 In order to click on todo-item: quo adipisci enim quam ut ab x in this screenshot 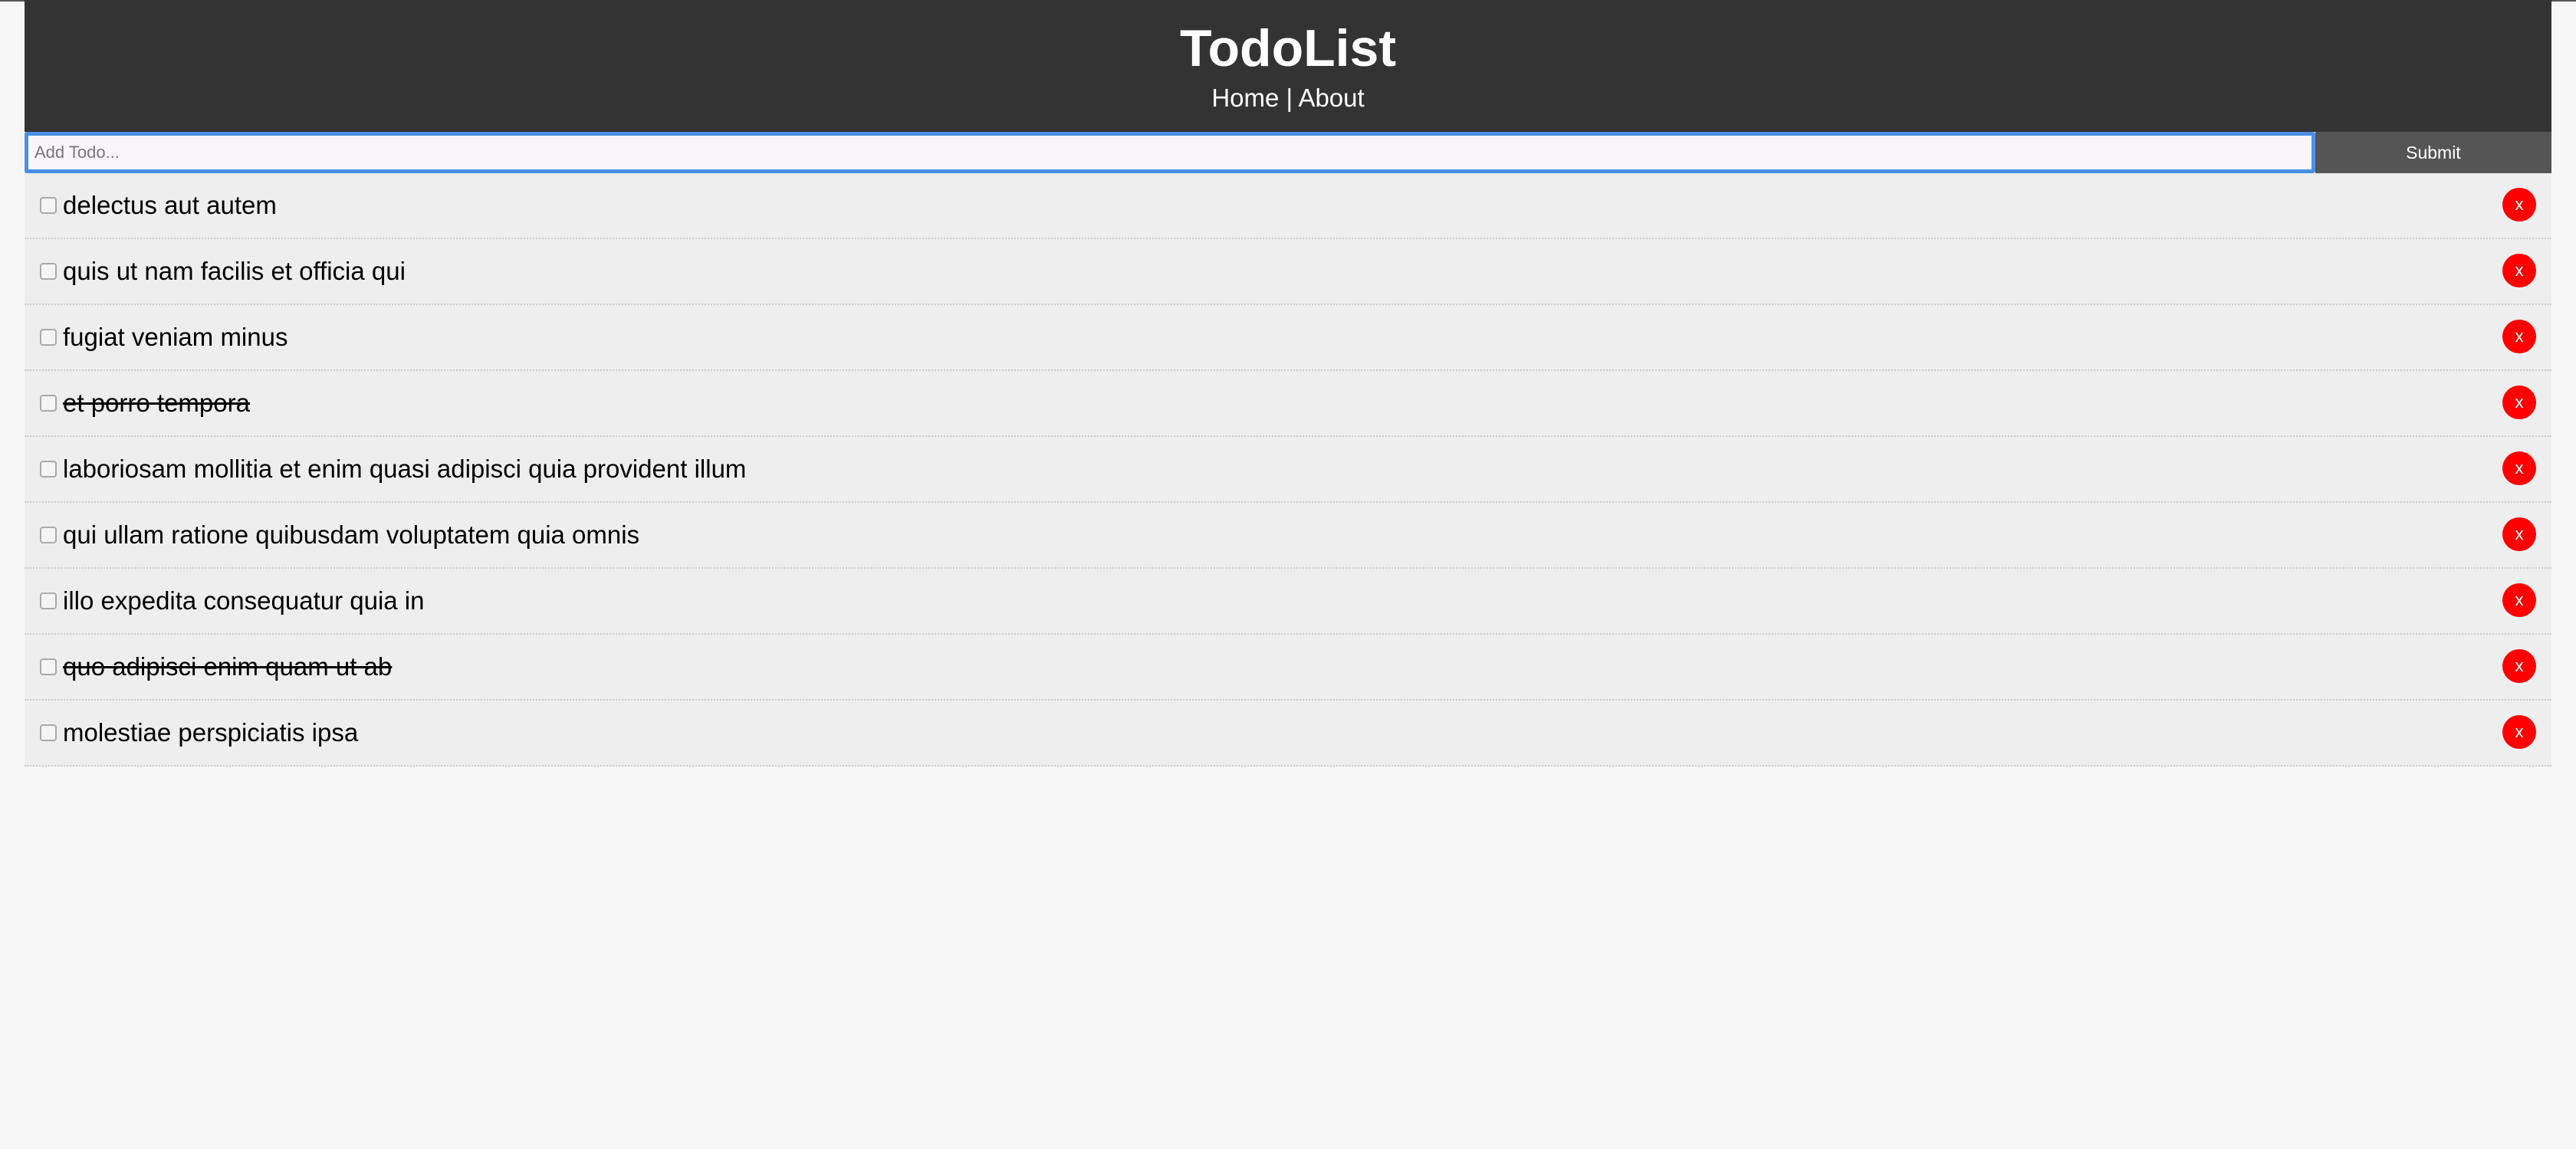, I will do `click(1288, 668)`.